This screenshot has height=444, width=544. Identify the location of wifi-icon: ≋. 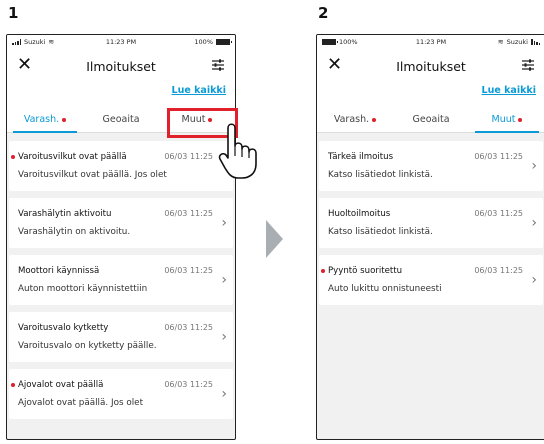
(500, 42).